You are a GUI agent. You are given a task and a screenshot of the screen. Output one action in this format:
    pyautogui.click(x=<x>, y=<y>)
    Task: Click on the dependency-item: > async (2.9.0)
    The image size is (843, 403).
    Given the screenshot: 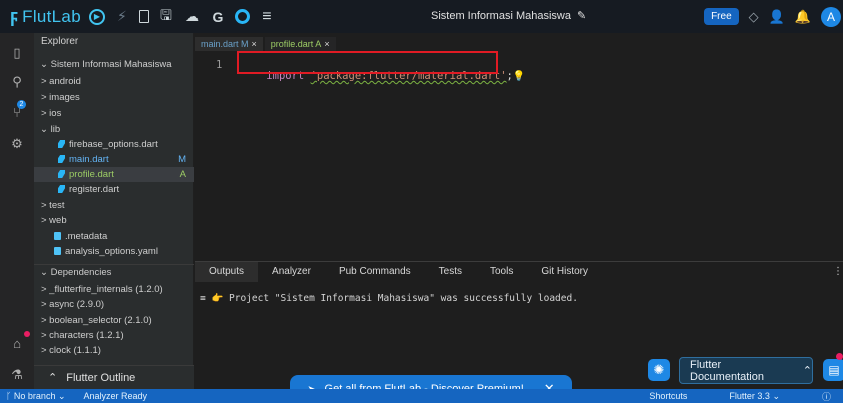 What is the action you would take?
    pyautogui.click(x=114, y=304)
    